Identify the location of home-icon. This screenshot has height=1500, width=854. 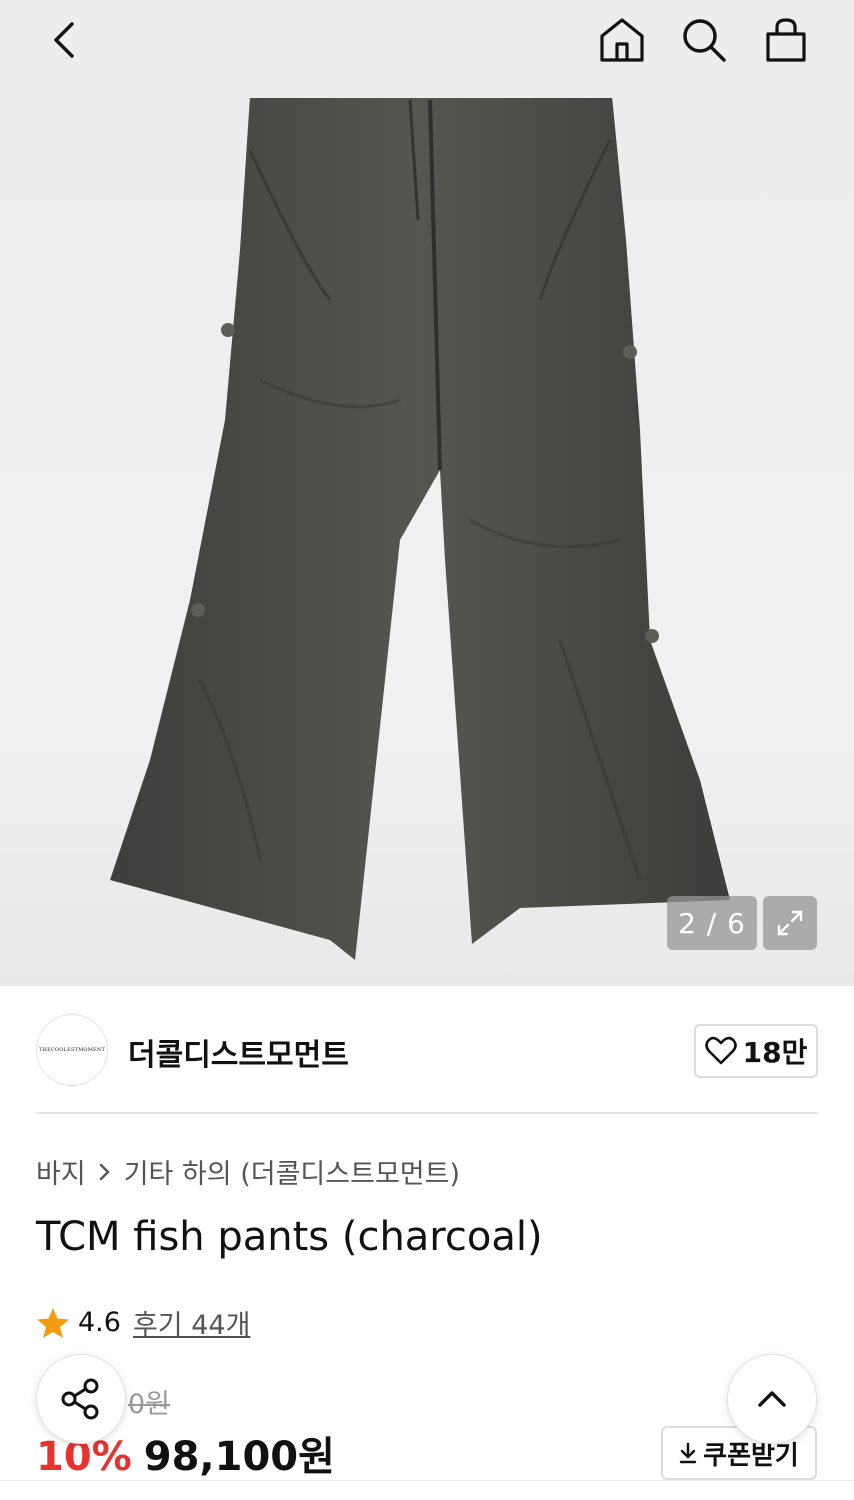
(622, 40).